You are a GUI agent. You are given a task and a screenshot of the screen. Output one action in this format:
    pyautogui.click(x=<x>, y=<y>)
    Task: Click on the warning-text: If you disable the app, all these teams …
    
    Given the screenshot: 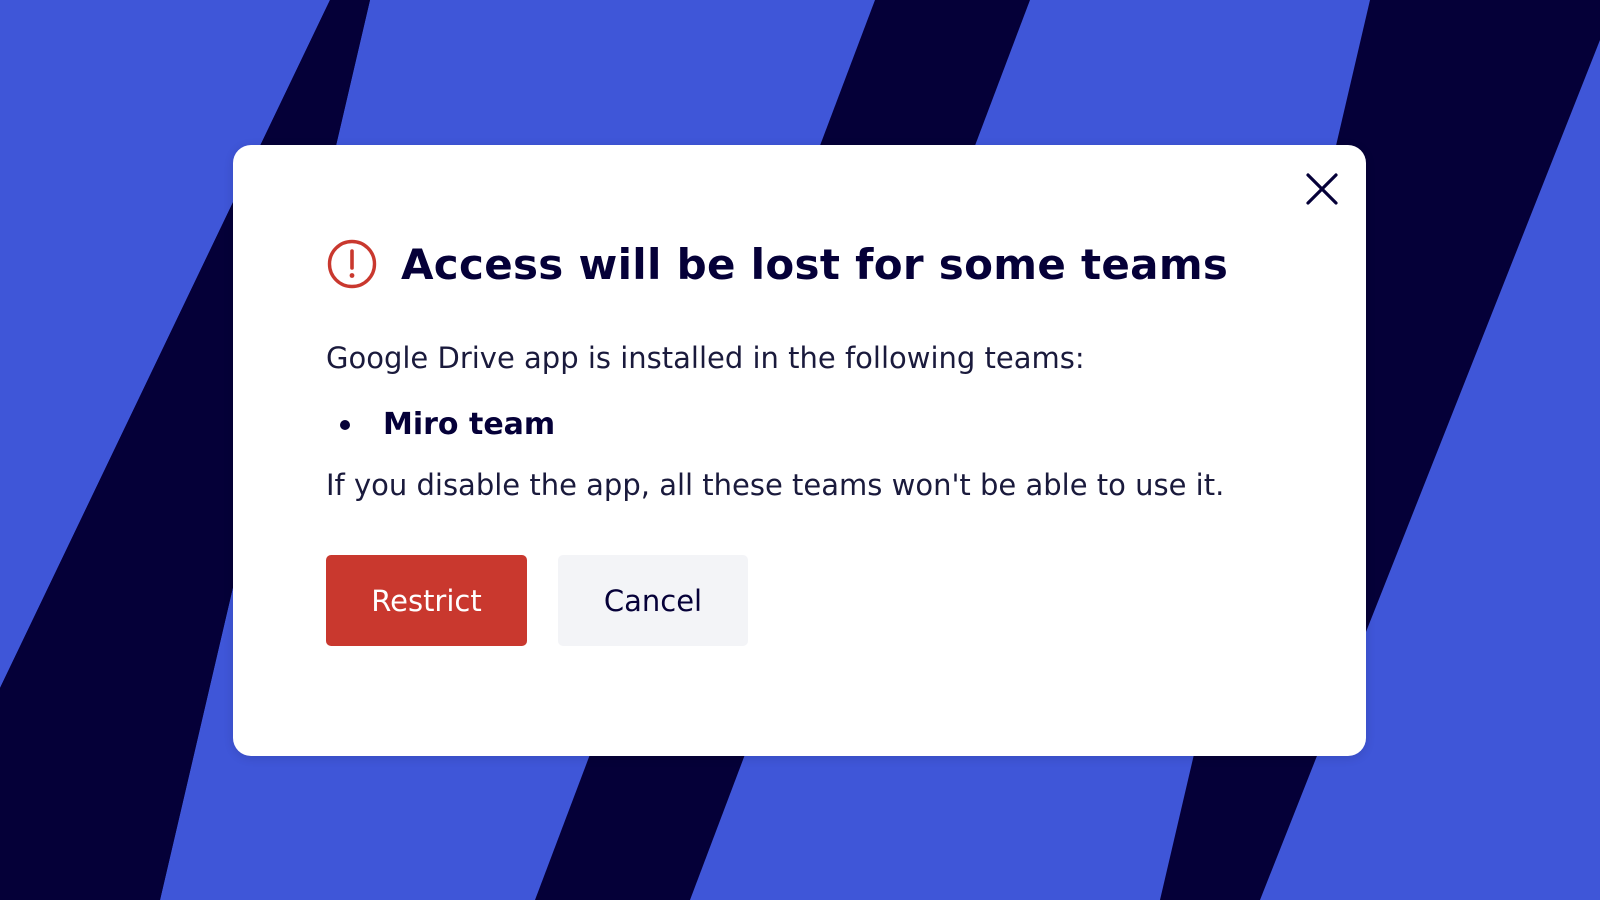 What is the action you would take?
    pyautogui.click(x=775, y=485)
    